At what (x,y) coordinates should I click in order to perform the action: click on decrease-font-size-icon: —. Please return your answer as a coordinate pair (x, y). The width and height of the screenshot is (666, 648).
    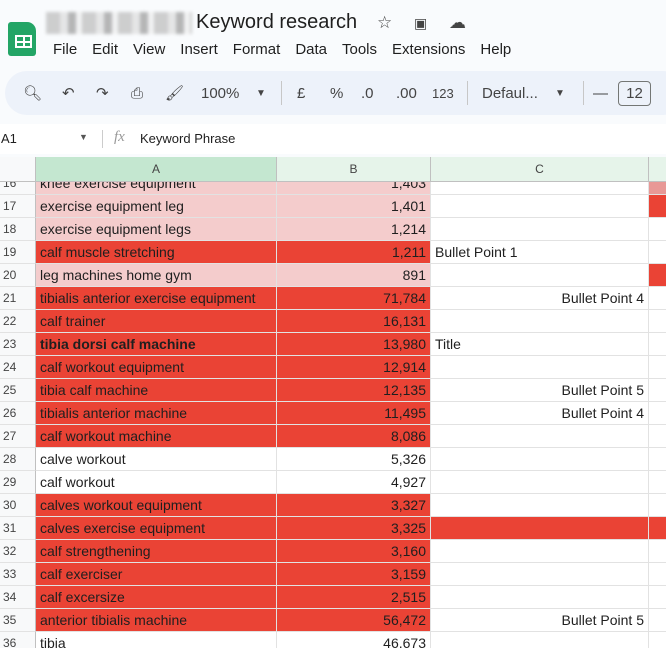
    Looking at the image, I should click on (600, 93).